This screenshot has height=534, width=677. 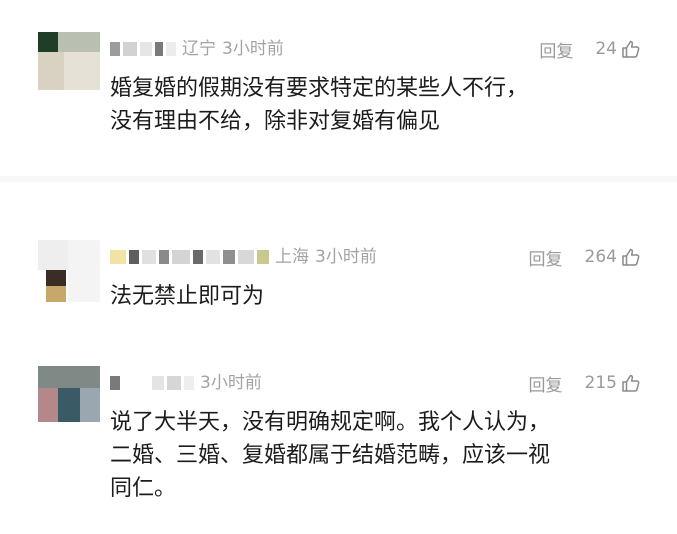 I want to click on comment-meta: 辽宁 3小时前, so click(x=197, y=49).